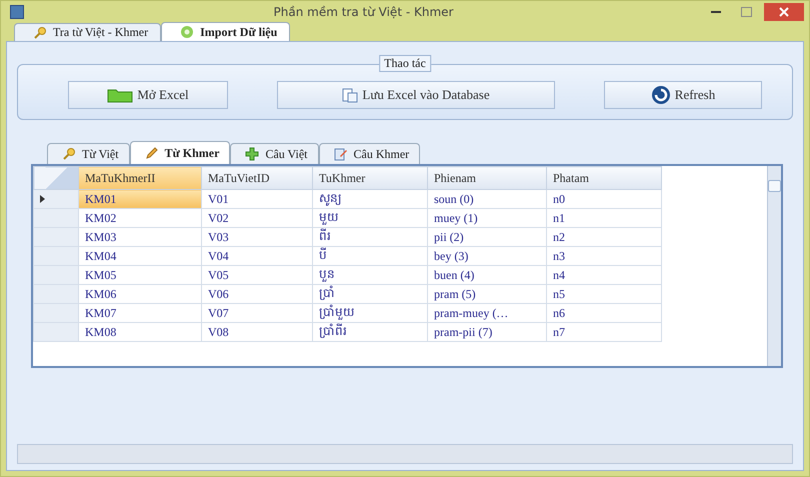 This screenshot has width=810, height=477. I want to click on tab: Từ Khmer, so click(180, 152).